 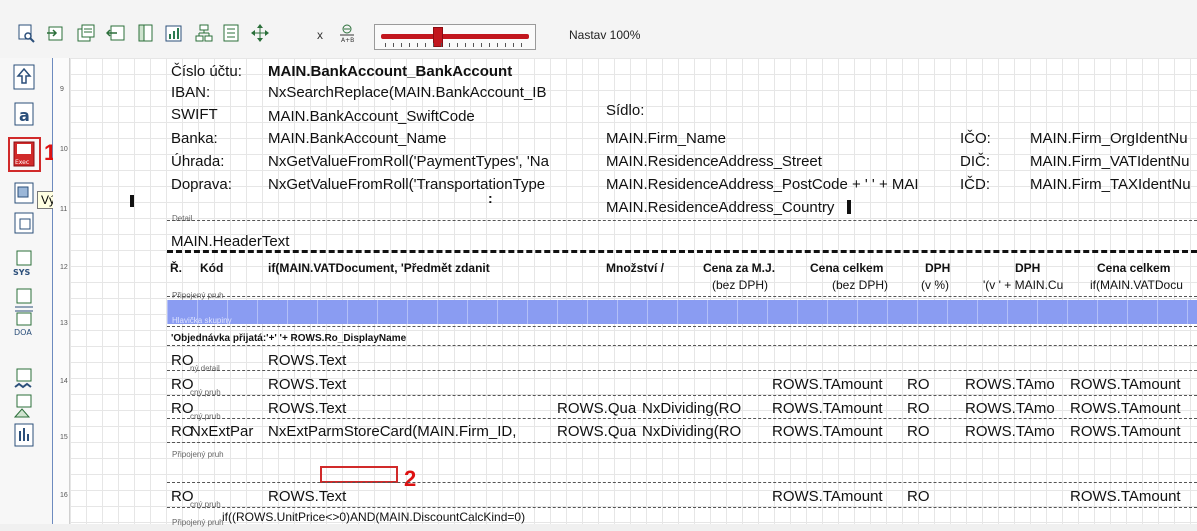 I want to click on callout-2: 2, so click(x=410, y=478).